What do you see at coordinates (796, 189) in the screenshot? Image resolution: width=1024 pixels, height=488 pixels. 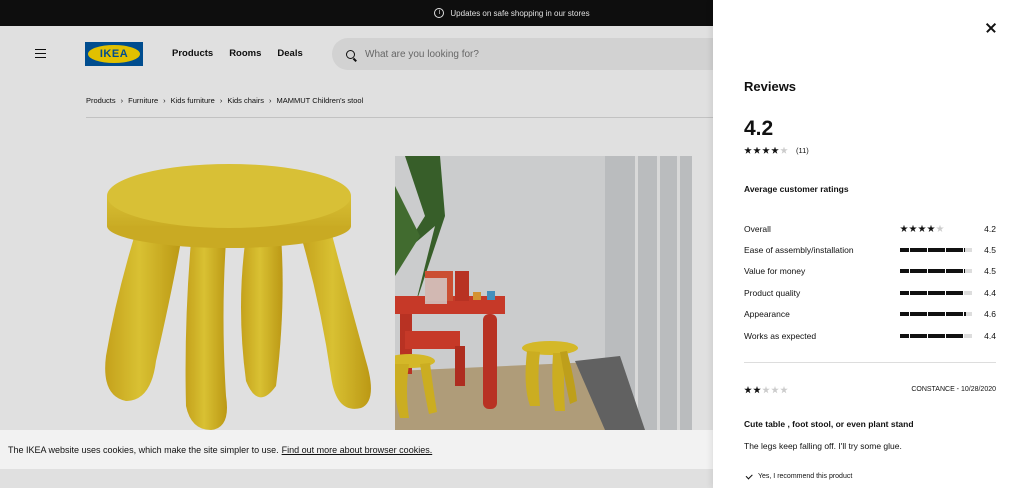 I see `average-ratings-heading: Average customer ratings` at bounding box center [796, 189].